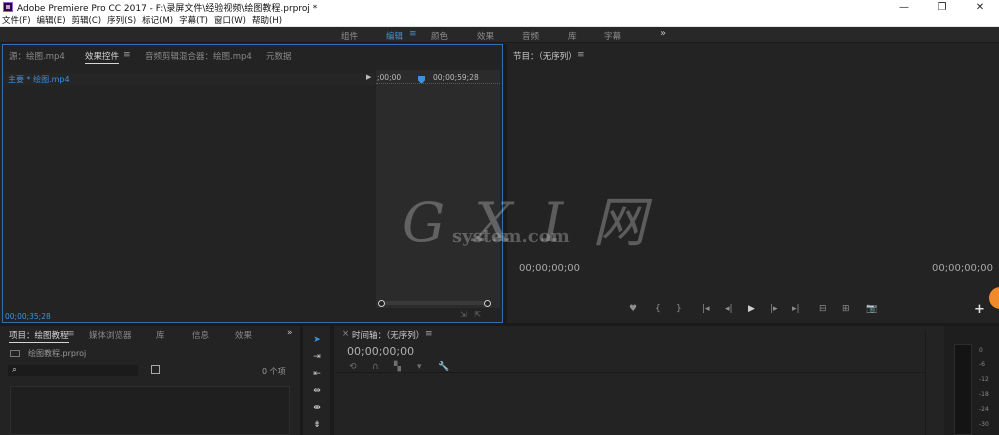 The height and width of the screenshot is (435, 999). I want to click on scroll-handle-right, so click(487, 303).